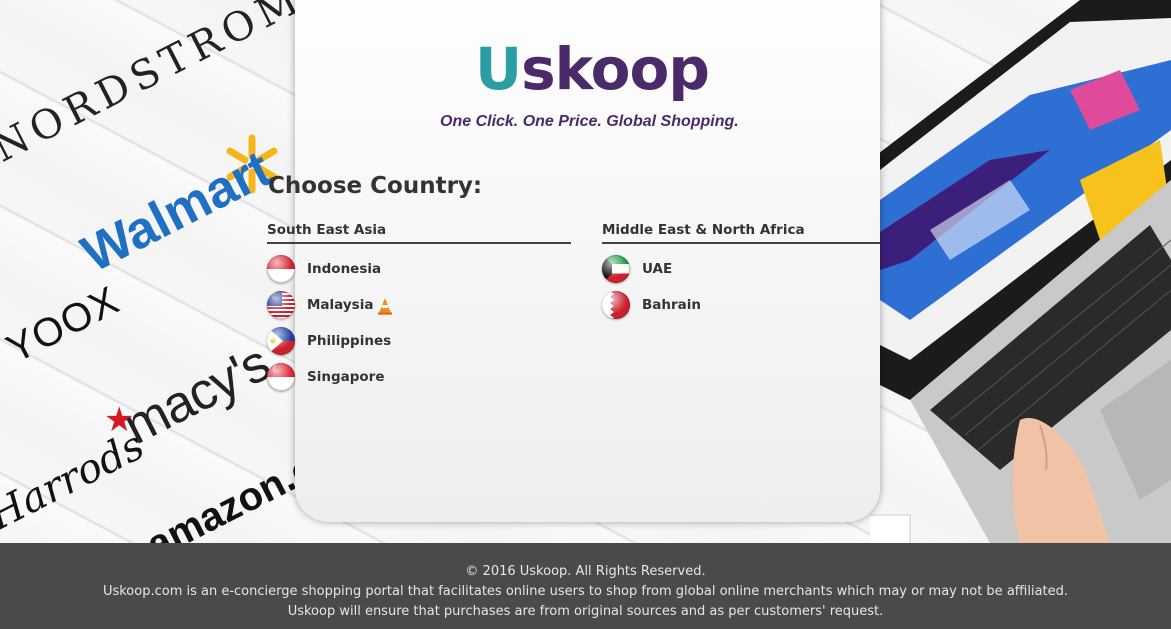  Describe the element at coordinates (385, 306) in the screenshot. I see `traffic-cone-icon` at that location.